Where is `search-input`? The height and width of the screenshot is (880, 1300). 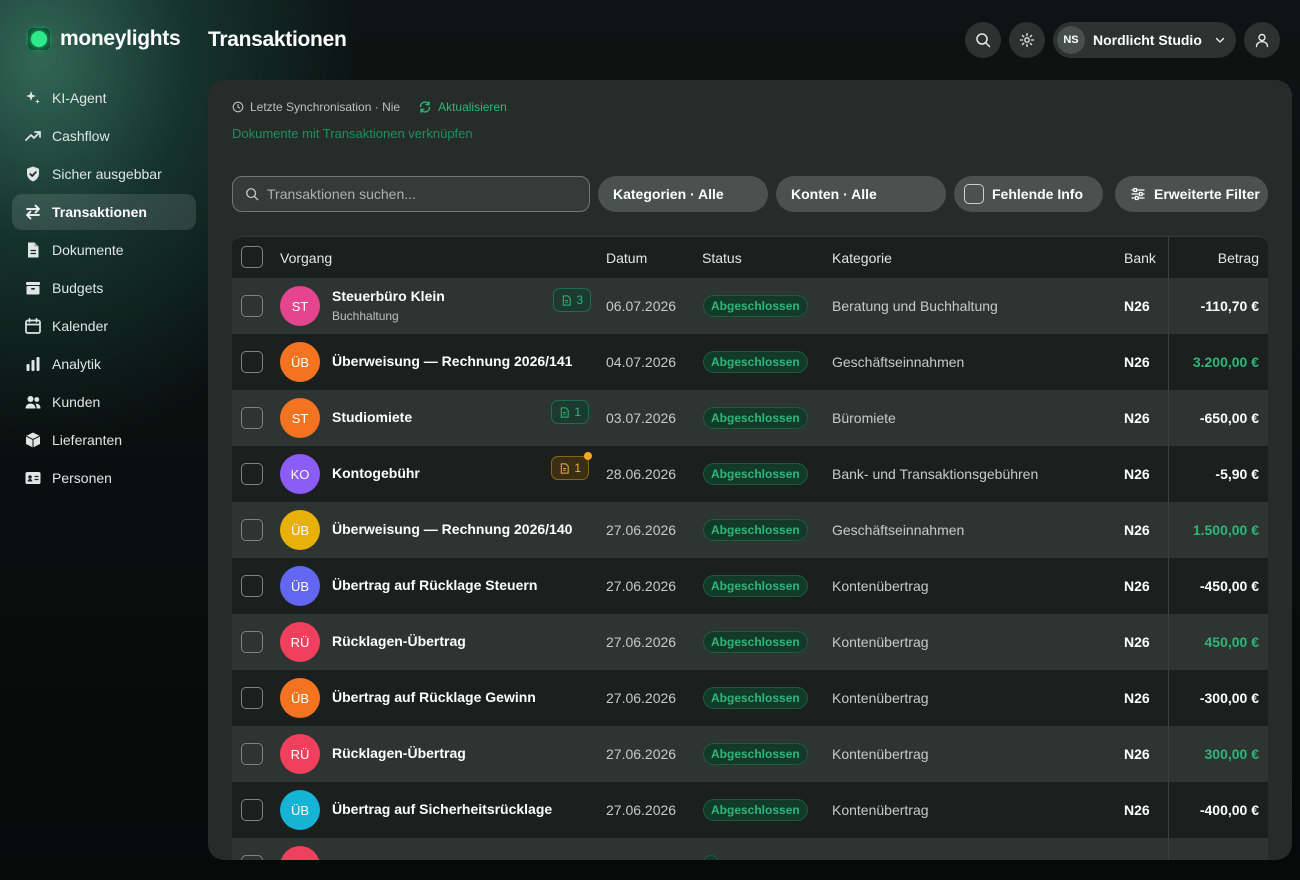 search-input is located at coordinates (417, 194).